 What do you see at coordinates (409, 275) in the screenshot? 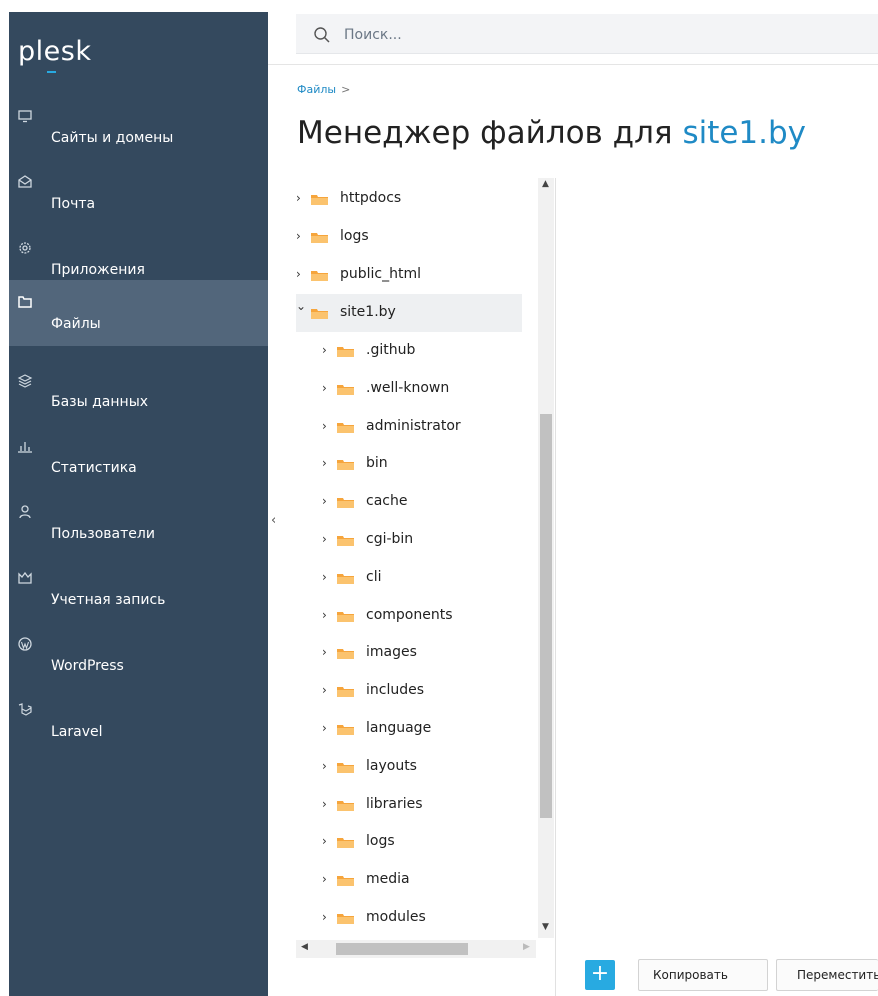
I see `tree-row: › public_html` at bounding box center [409, 275].